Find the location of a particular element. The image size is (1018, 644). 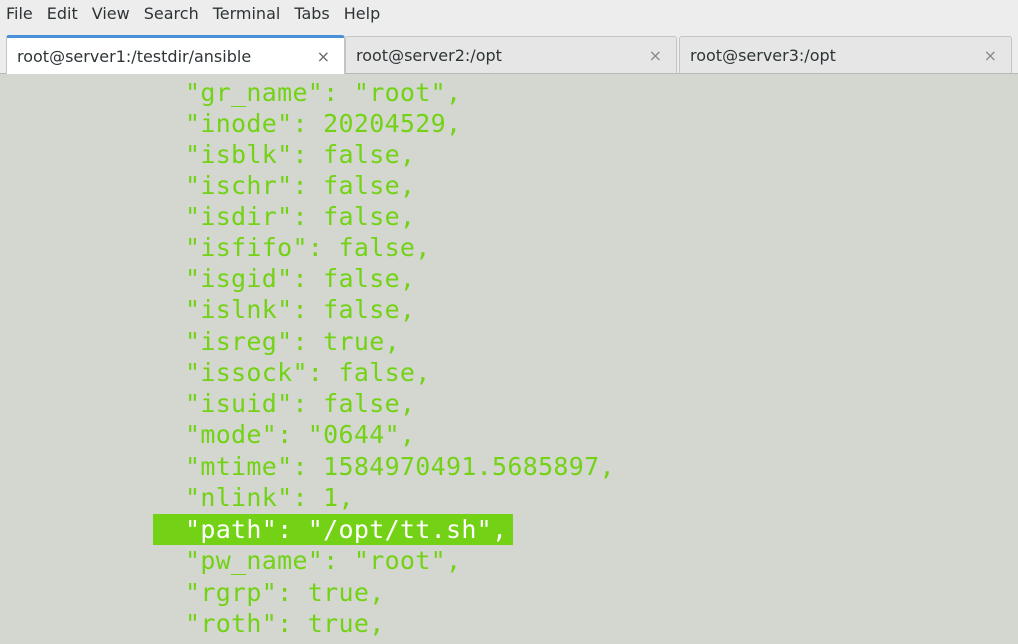

terminal-line: "ischr": false, is located at coordinates (300, 185).